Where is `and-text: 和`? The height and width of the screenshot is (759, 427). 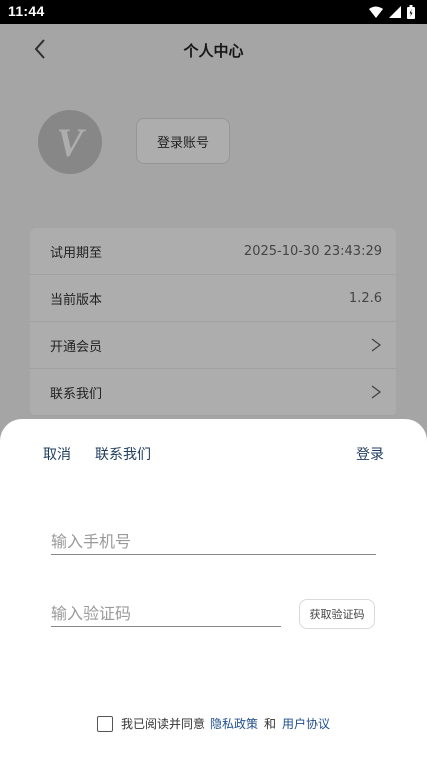
and-text: 和 is located at coordinates (270, 724).